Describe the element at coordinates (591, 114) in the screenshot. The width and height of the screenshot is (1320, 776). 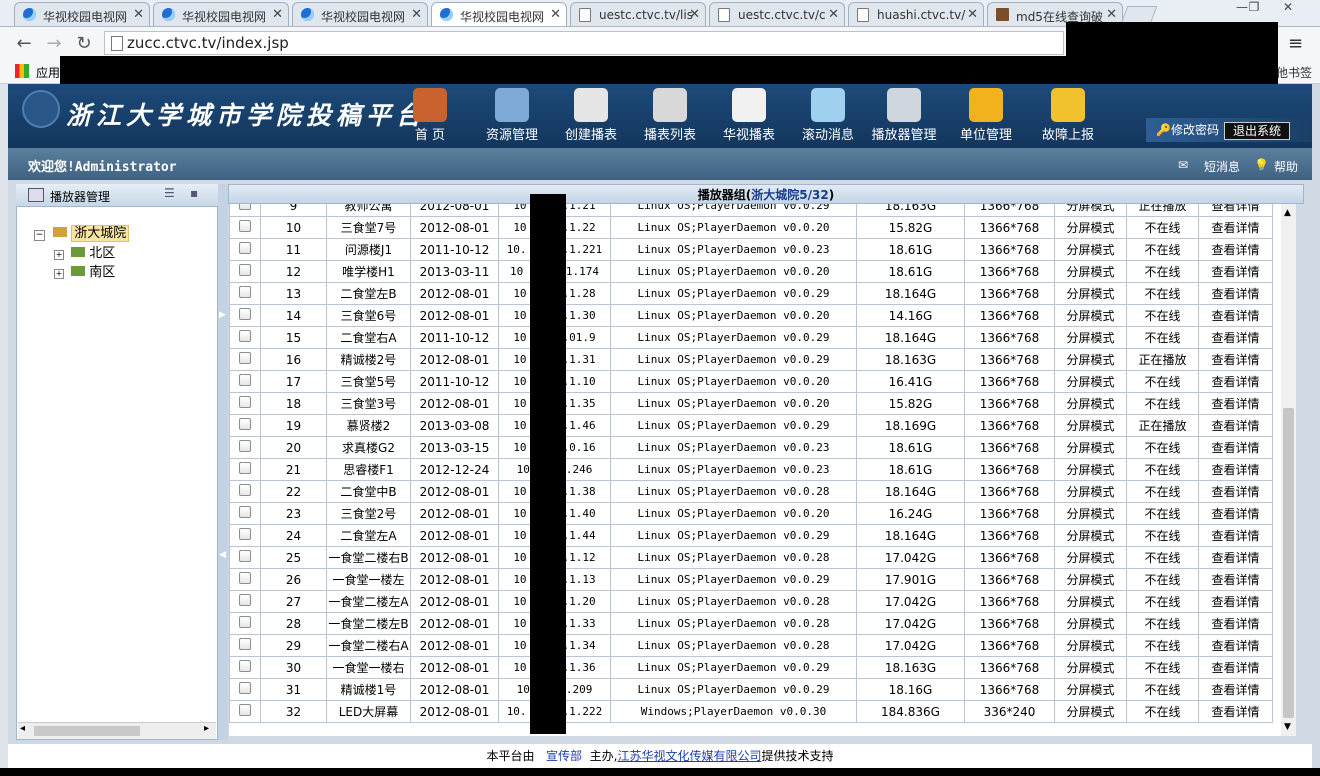
I see `nav-item: 创建播表` at that location.